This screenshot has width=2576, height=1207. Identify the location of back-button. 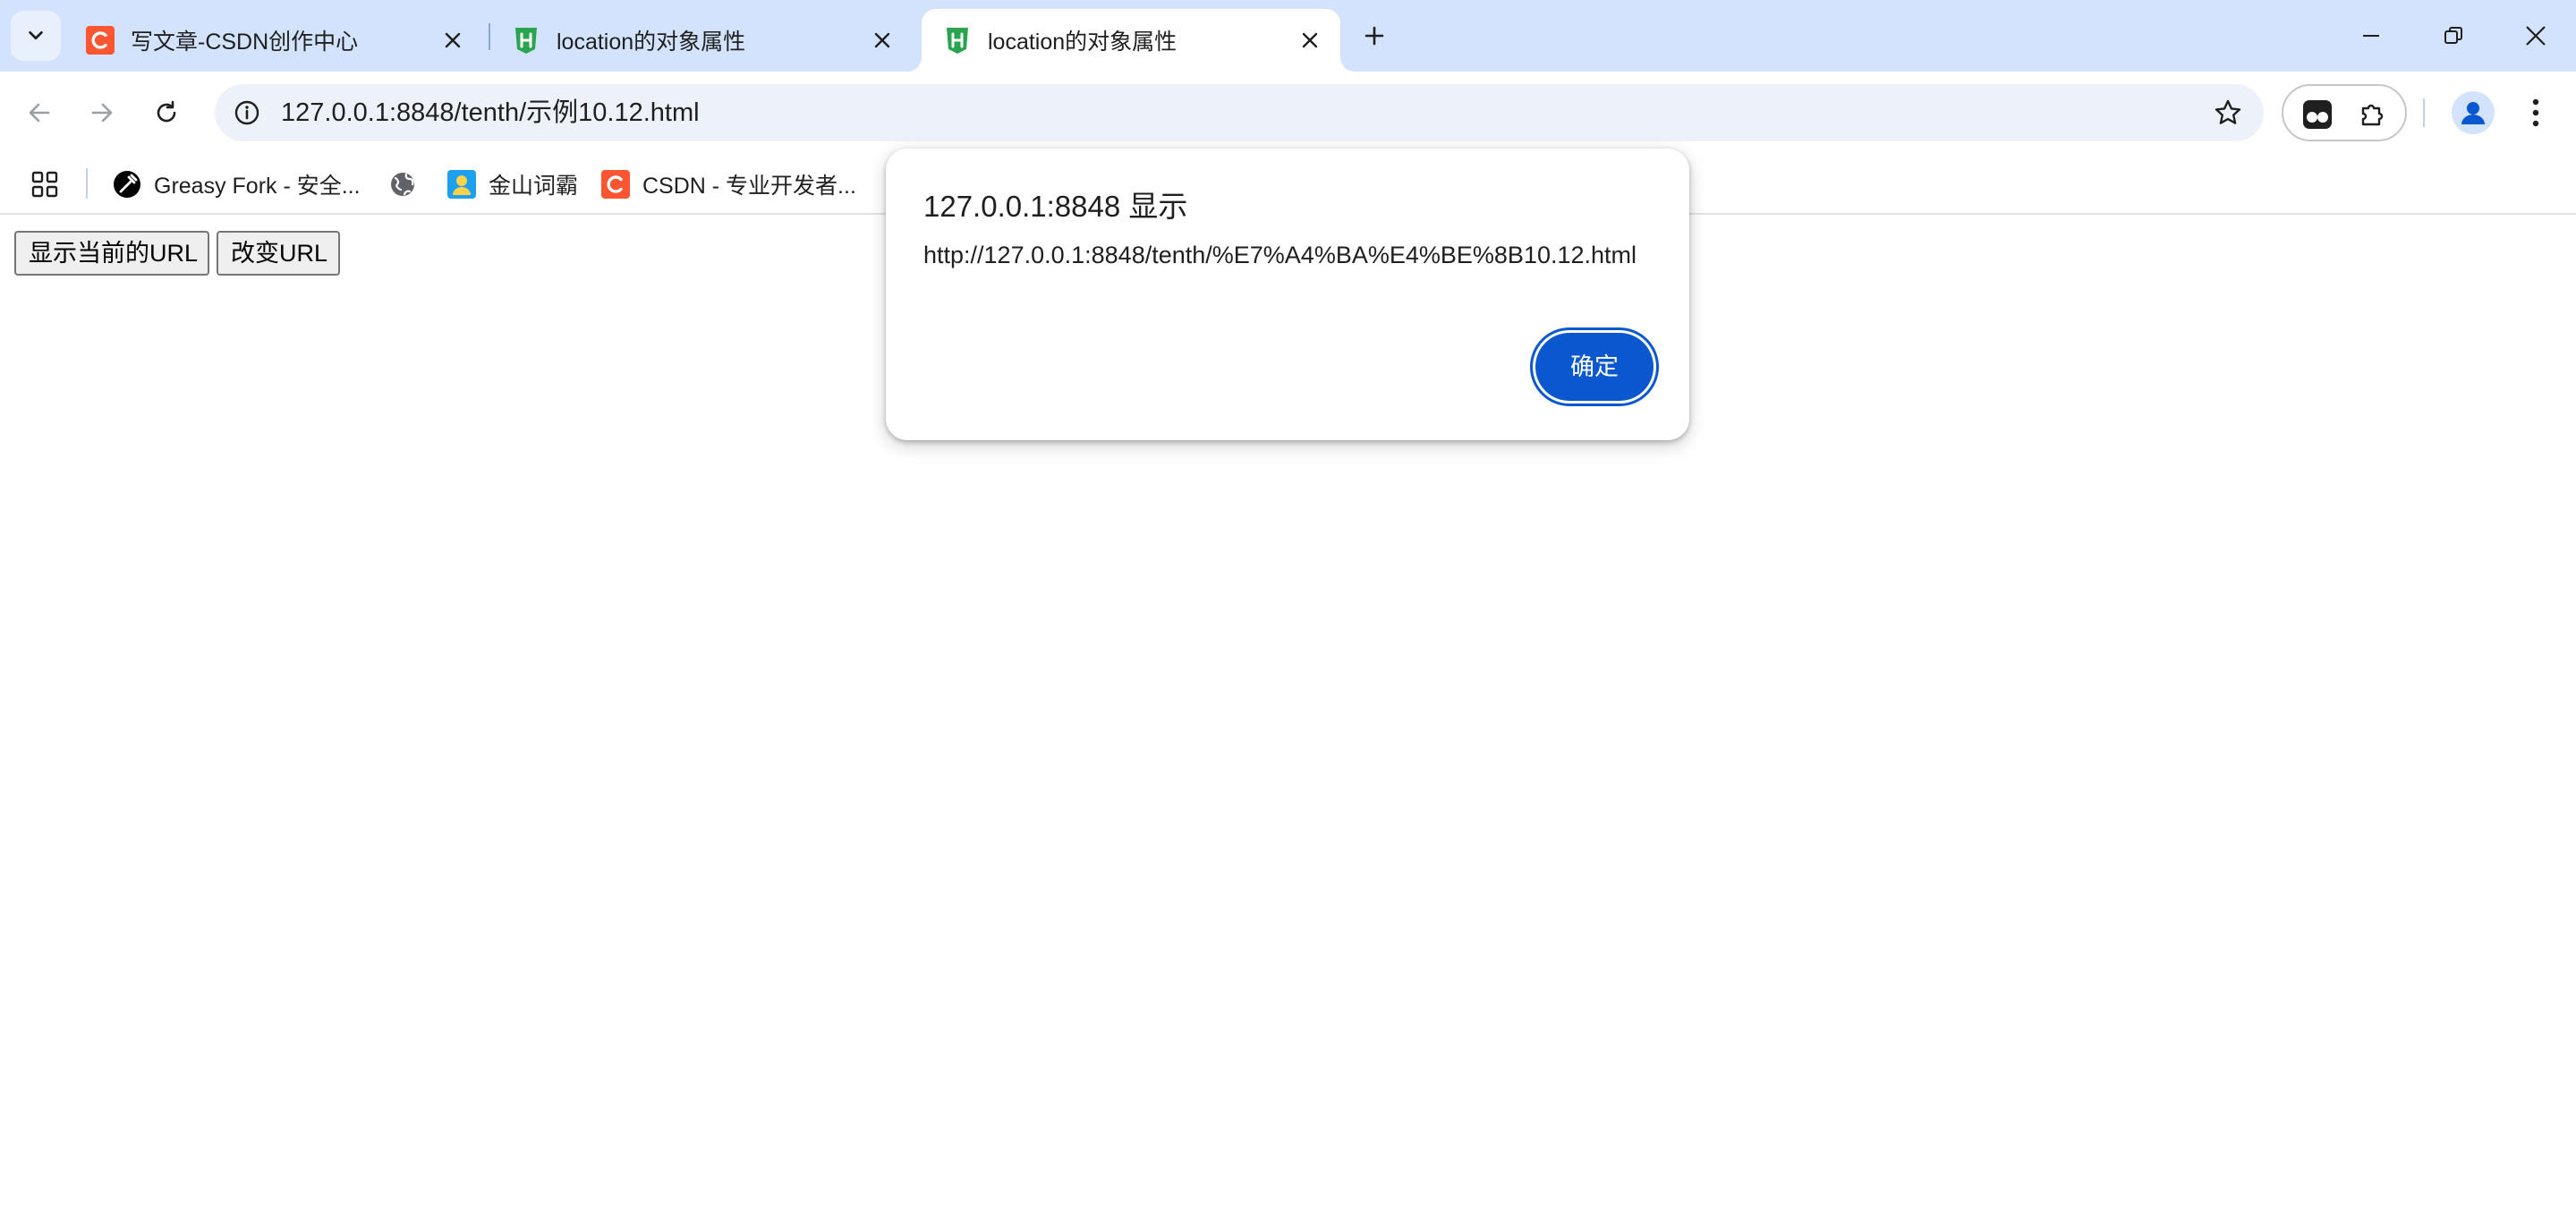
(39, 112).